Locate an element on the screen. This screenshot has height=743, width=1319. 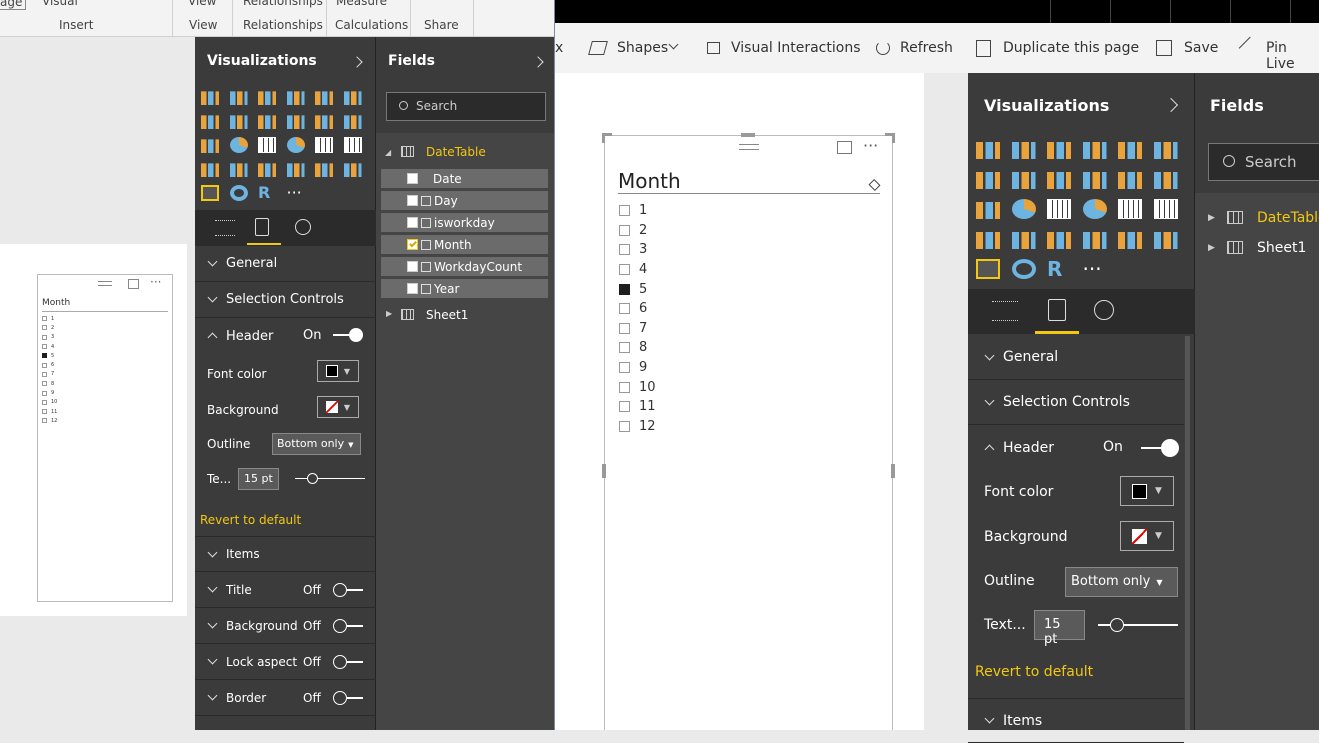
map-icon is located at coordinates (295, 145).